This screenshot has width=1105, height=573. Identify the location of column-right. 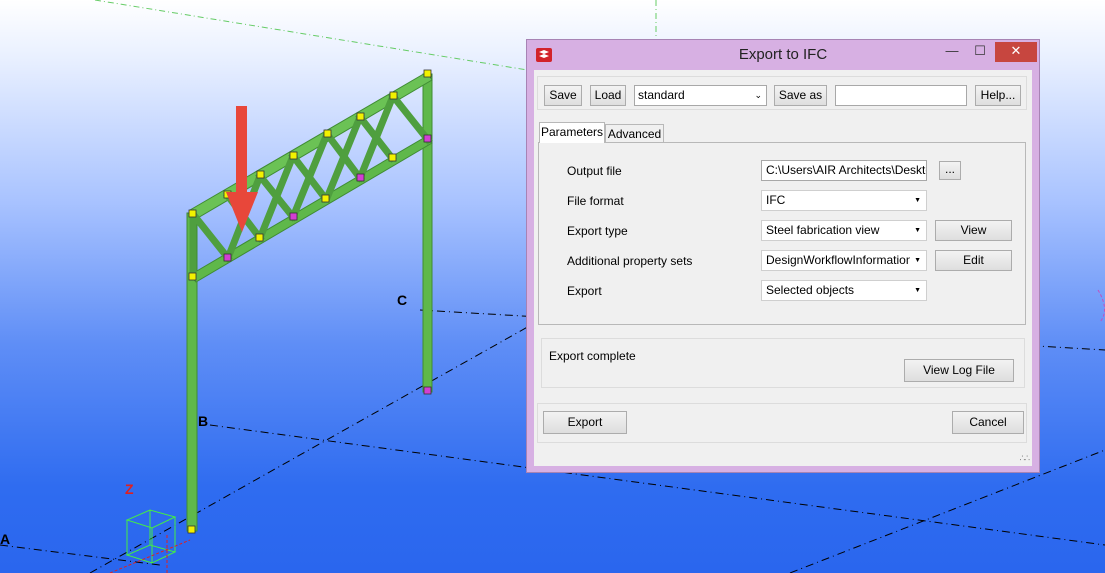
(427, 233).